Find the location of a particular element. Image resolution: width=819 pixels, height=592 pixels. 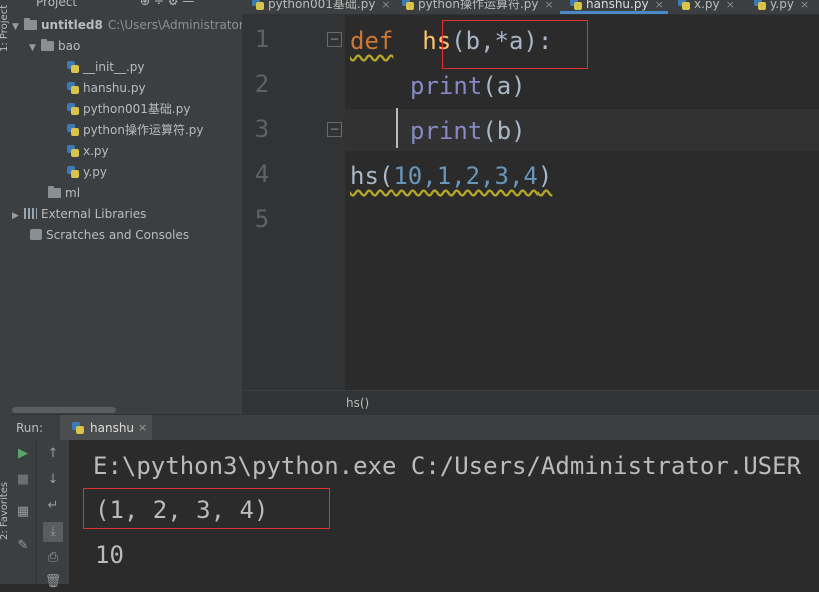

tree-item-label: hanshu.py is located at coordinates (114, 88).